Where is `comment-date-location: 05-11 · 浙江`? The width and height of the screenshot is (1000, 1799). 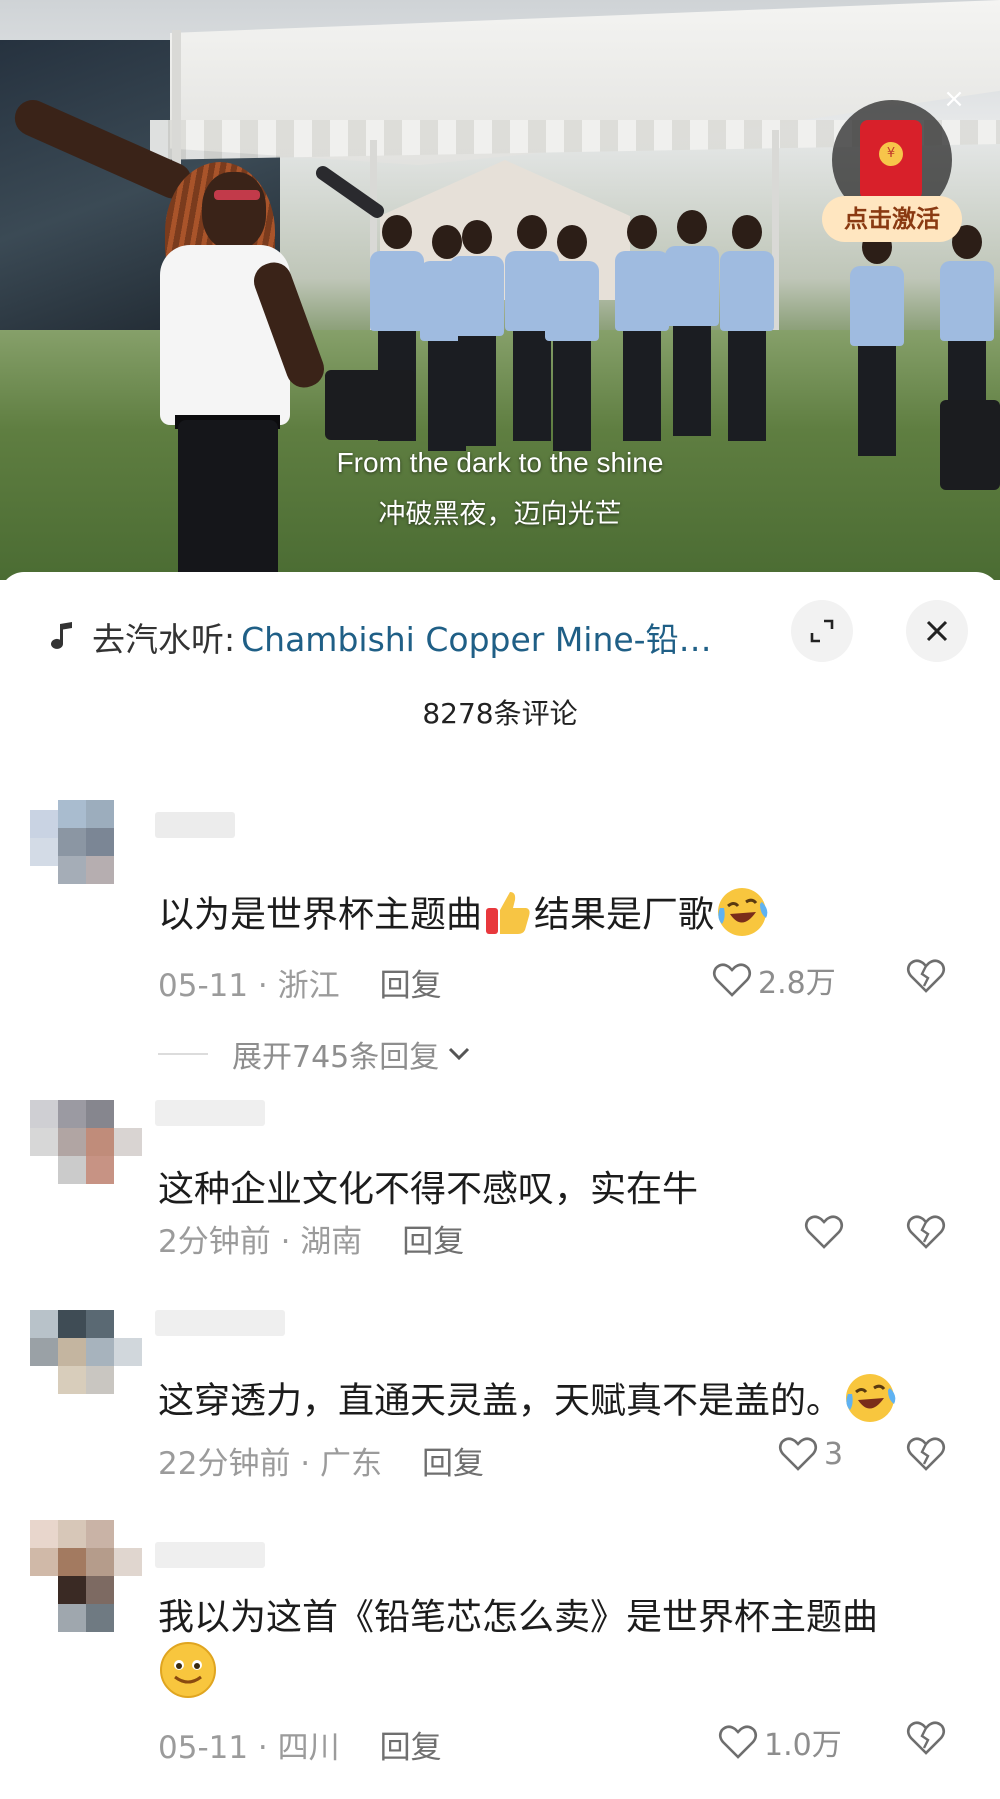
comment-date-location: 05-11 · 浙江 is located at coordinates (249, 986).